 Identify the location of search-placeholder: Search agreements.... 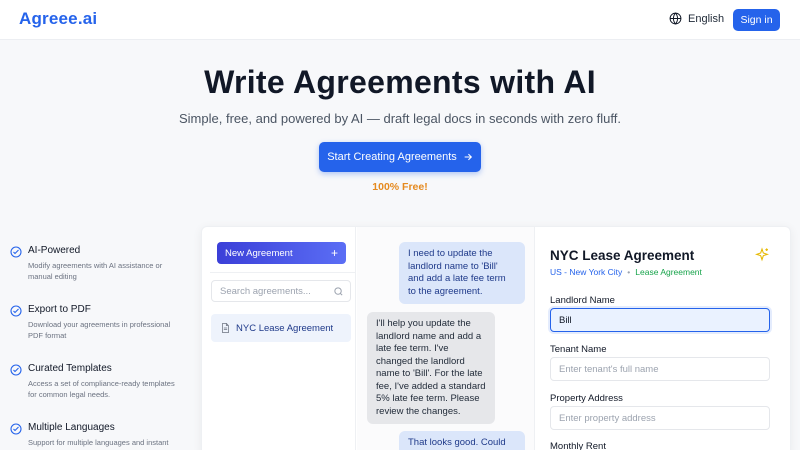
(265, 291).